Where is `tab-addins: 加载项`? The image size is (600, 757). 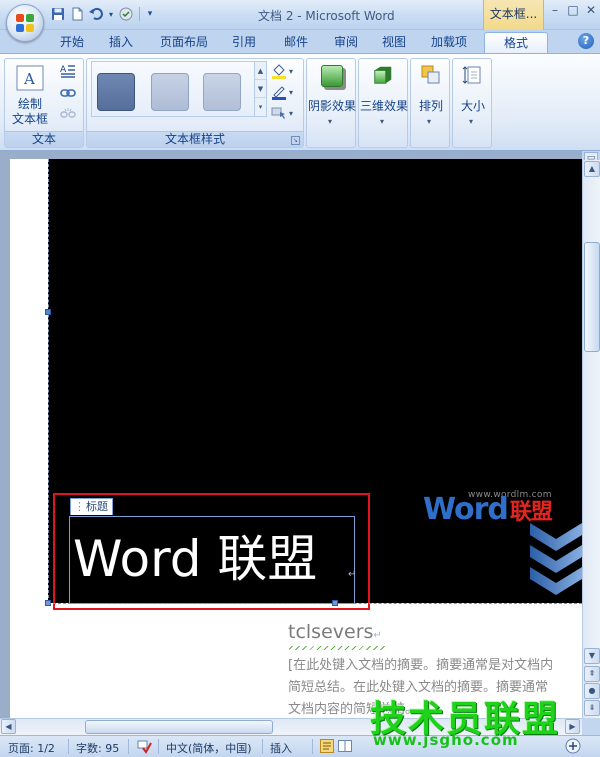
tab-addins: 加载项 is located at coordinates (449, 42).